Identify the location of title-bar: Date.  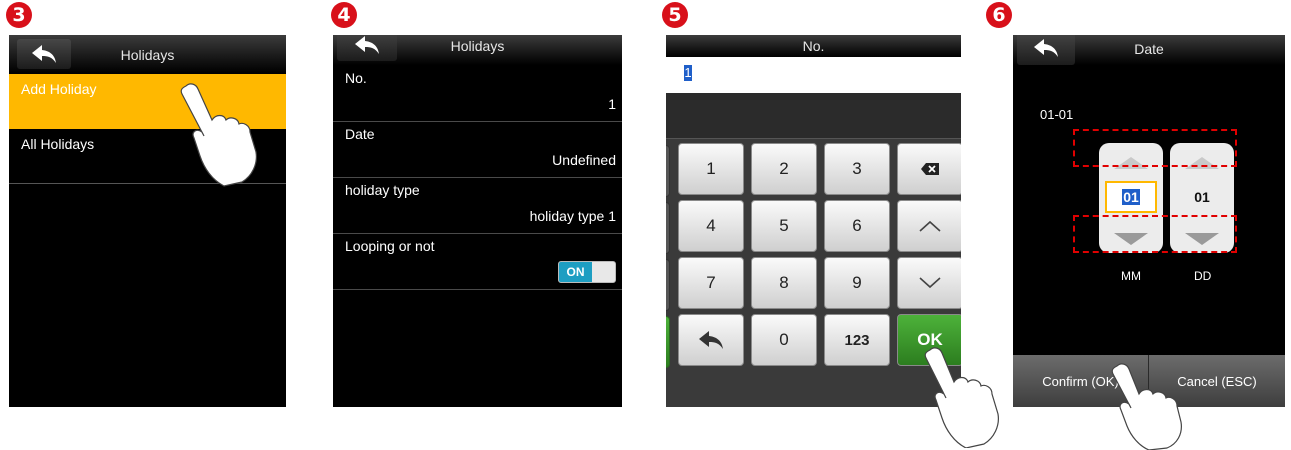
(1149, 50).